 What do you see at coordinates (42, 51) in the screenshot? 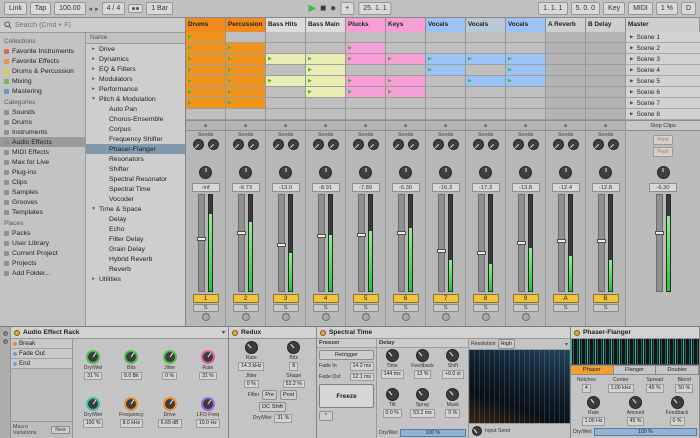
I see `collection-item: Favorite Instruments` at bounding box center [42, 51].